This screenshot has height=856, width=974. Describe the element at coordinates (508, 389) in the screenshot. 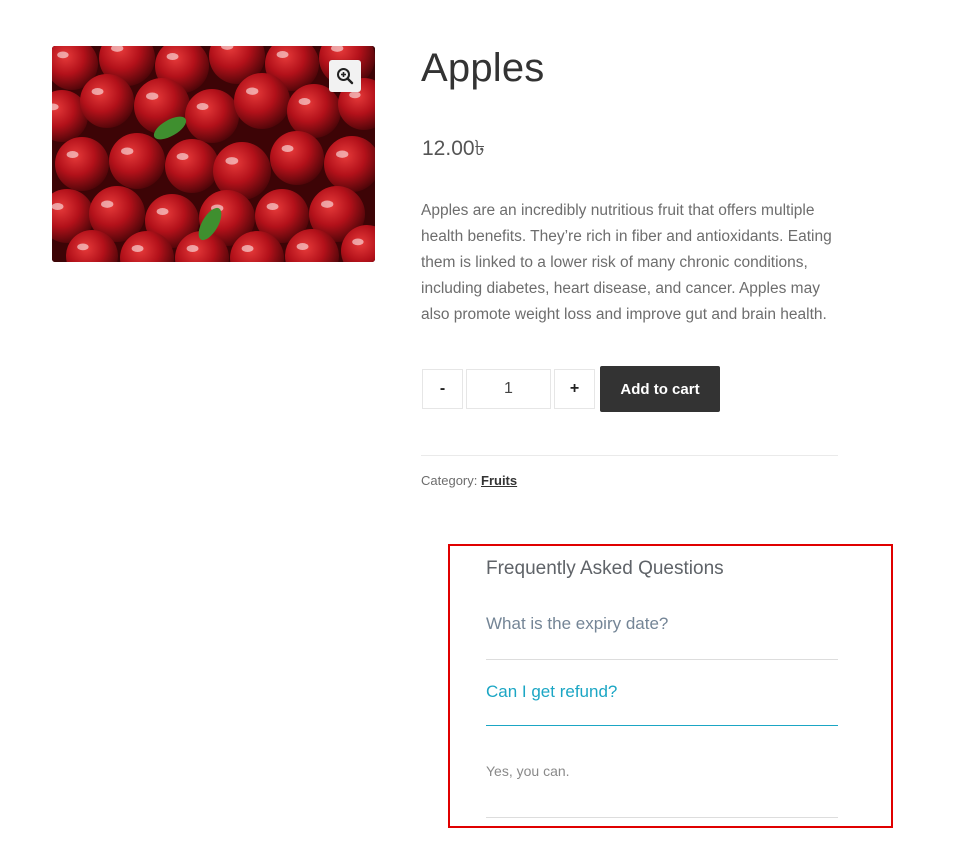

I see `quantity-input: 1` at that location.